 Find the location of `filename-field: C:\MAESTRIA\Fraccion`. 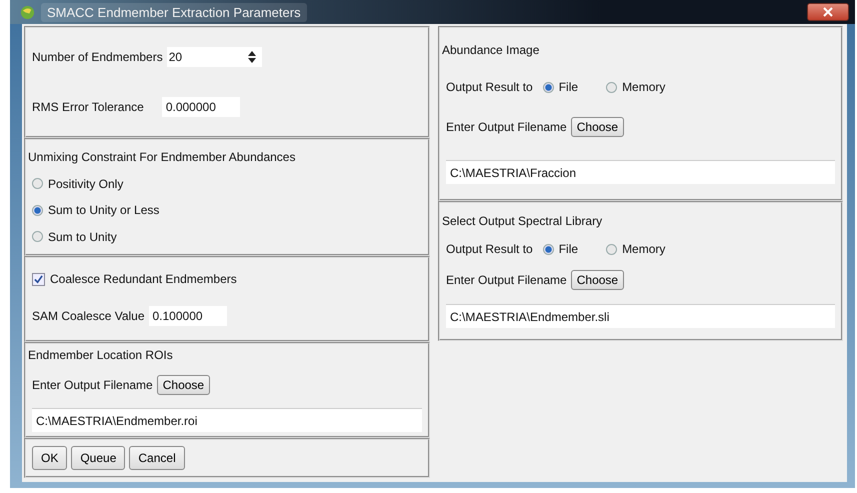

filename-field: C:\MAESTRIA\Fraccion is located at coordinates (640, 172).